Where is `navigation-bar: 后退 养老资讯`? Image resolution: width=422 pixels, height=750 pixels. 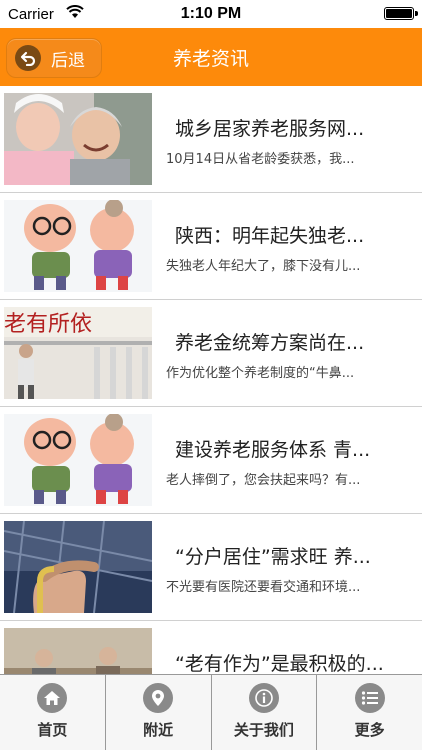 navigation-bar: 后退 养老资讯 is located at coordinates (211, 57).